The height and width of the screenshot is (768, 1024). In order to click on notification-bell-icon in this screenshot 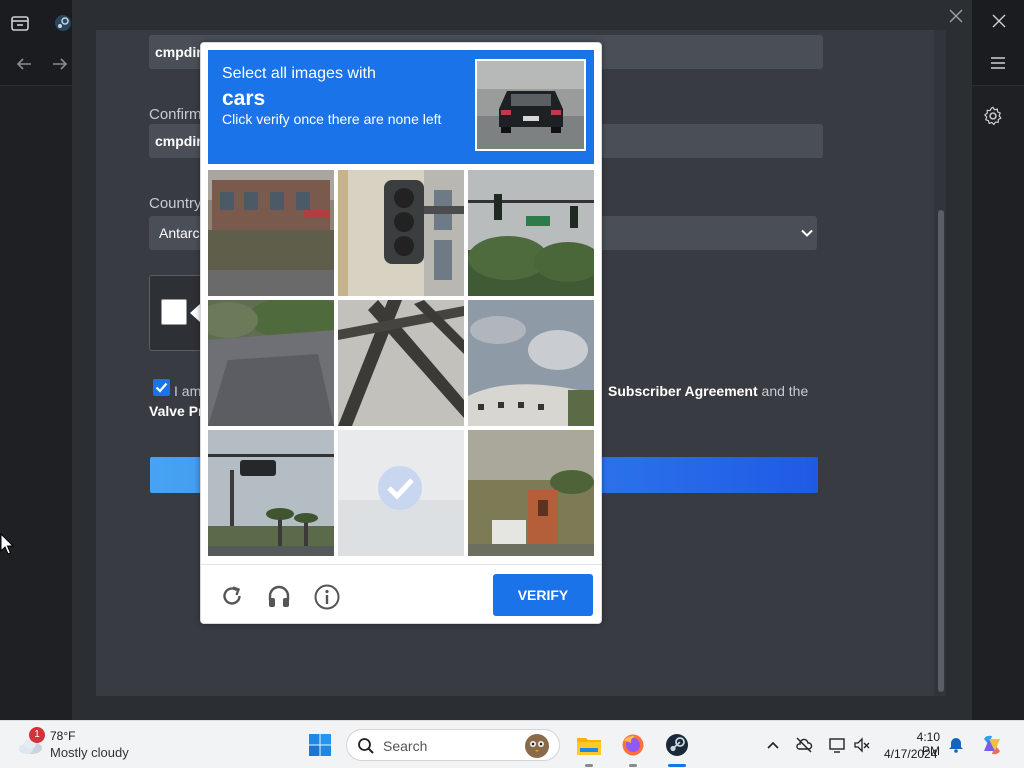, I will do `click(956, 745)`.